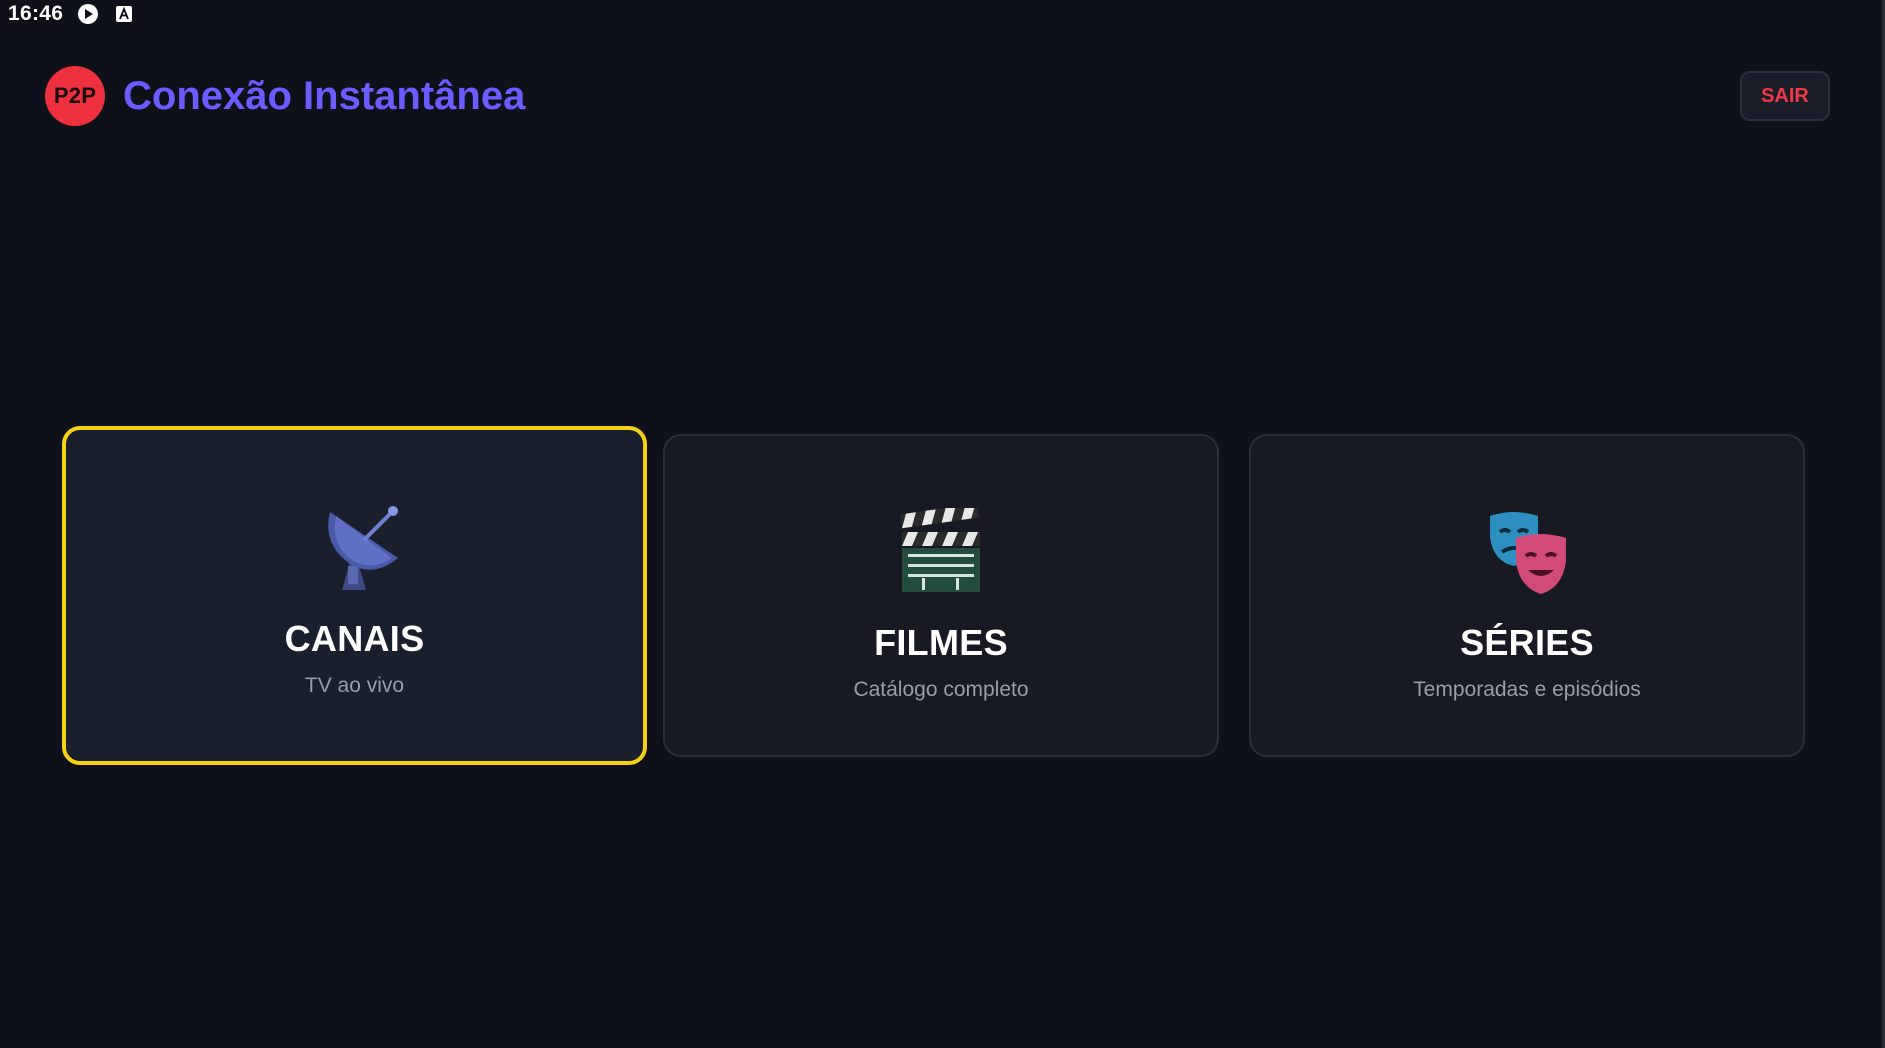 The height and width of the screenshot is (1048, 1885). I want to click on app-header: P2P Conexão Instantânea SAIR, so click(942, 96).